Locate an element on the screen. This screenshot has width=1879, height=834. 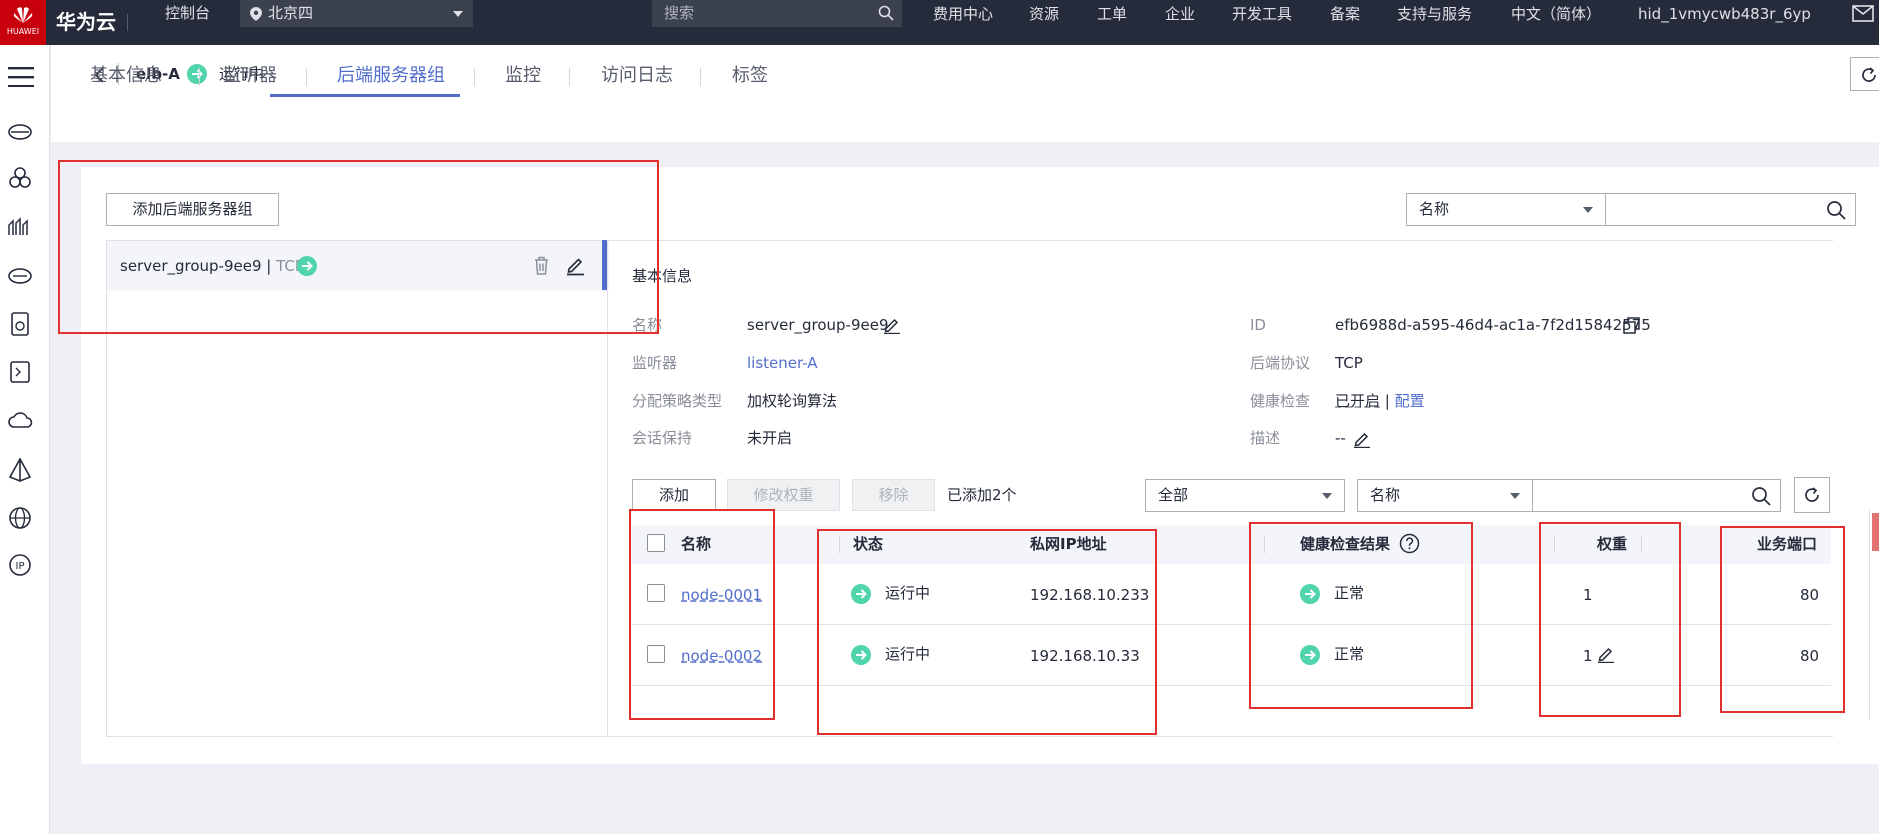
svg-text: IP is located at coordinates (20, 566).